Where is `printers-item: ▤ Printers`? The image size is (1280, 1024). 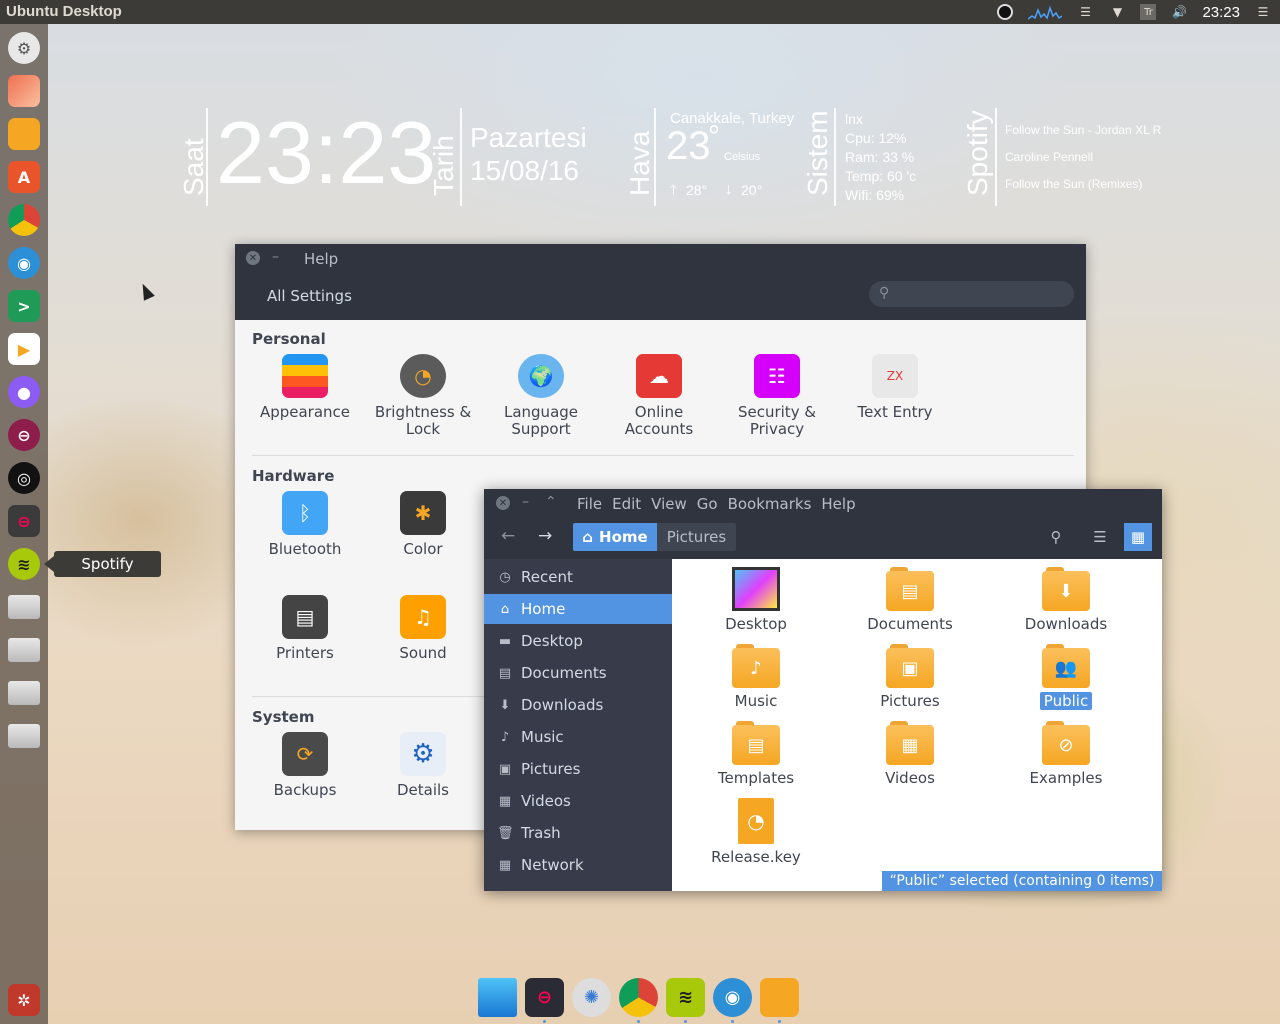 printers-item: ▤ Printers is located at coordinates (305, 628).